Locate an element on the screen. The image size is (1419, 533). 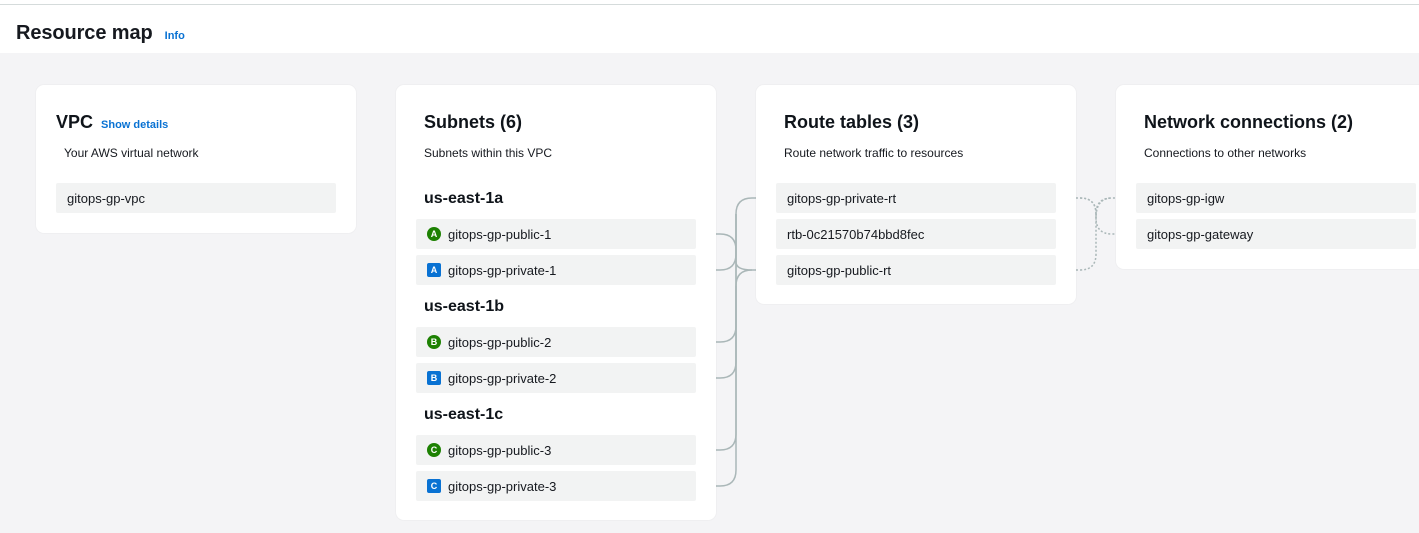
public-subnet-icon: B is located at coordinates (434, 342).